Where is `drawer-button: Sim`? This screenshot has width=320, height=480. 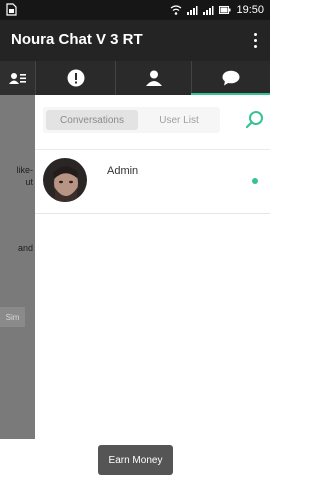 drawer-button: Sim is located at coordinates (12, 317).